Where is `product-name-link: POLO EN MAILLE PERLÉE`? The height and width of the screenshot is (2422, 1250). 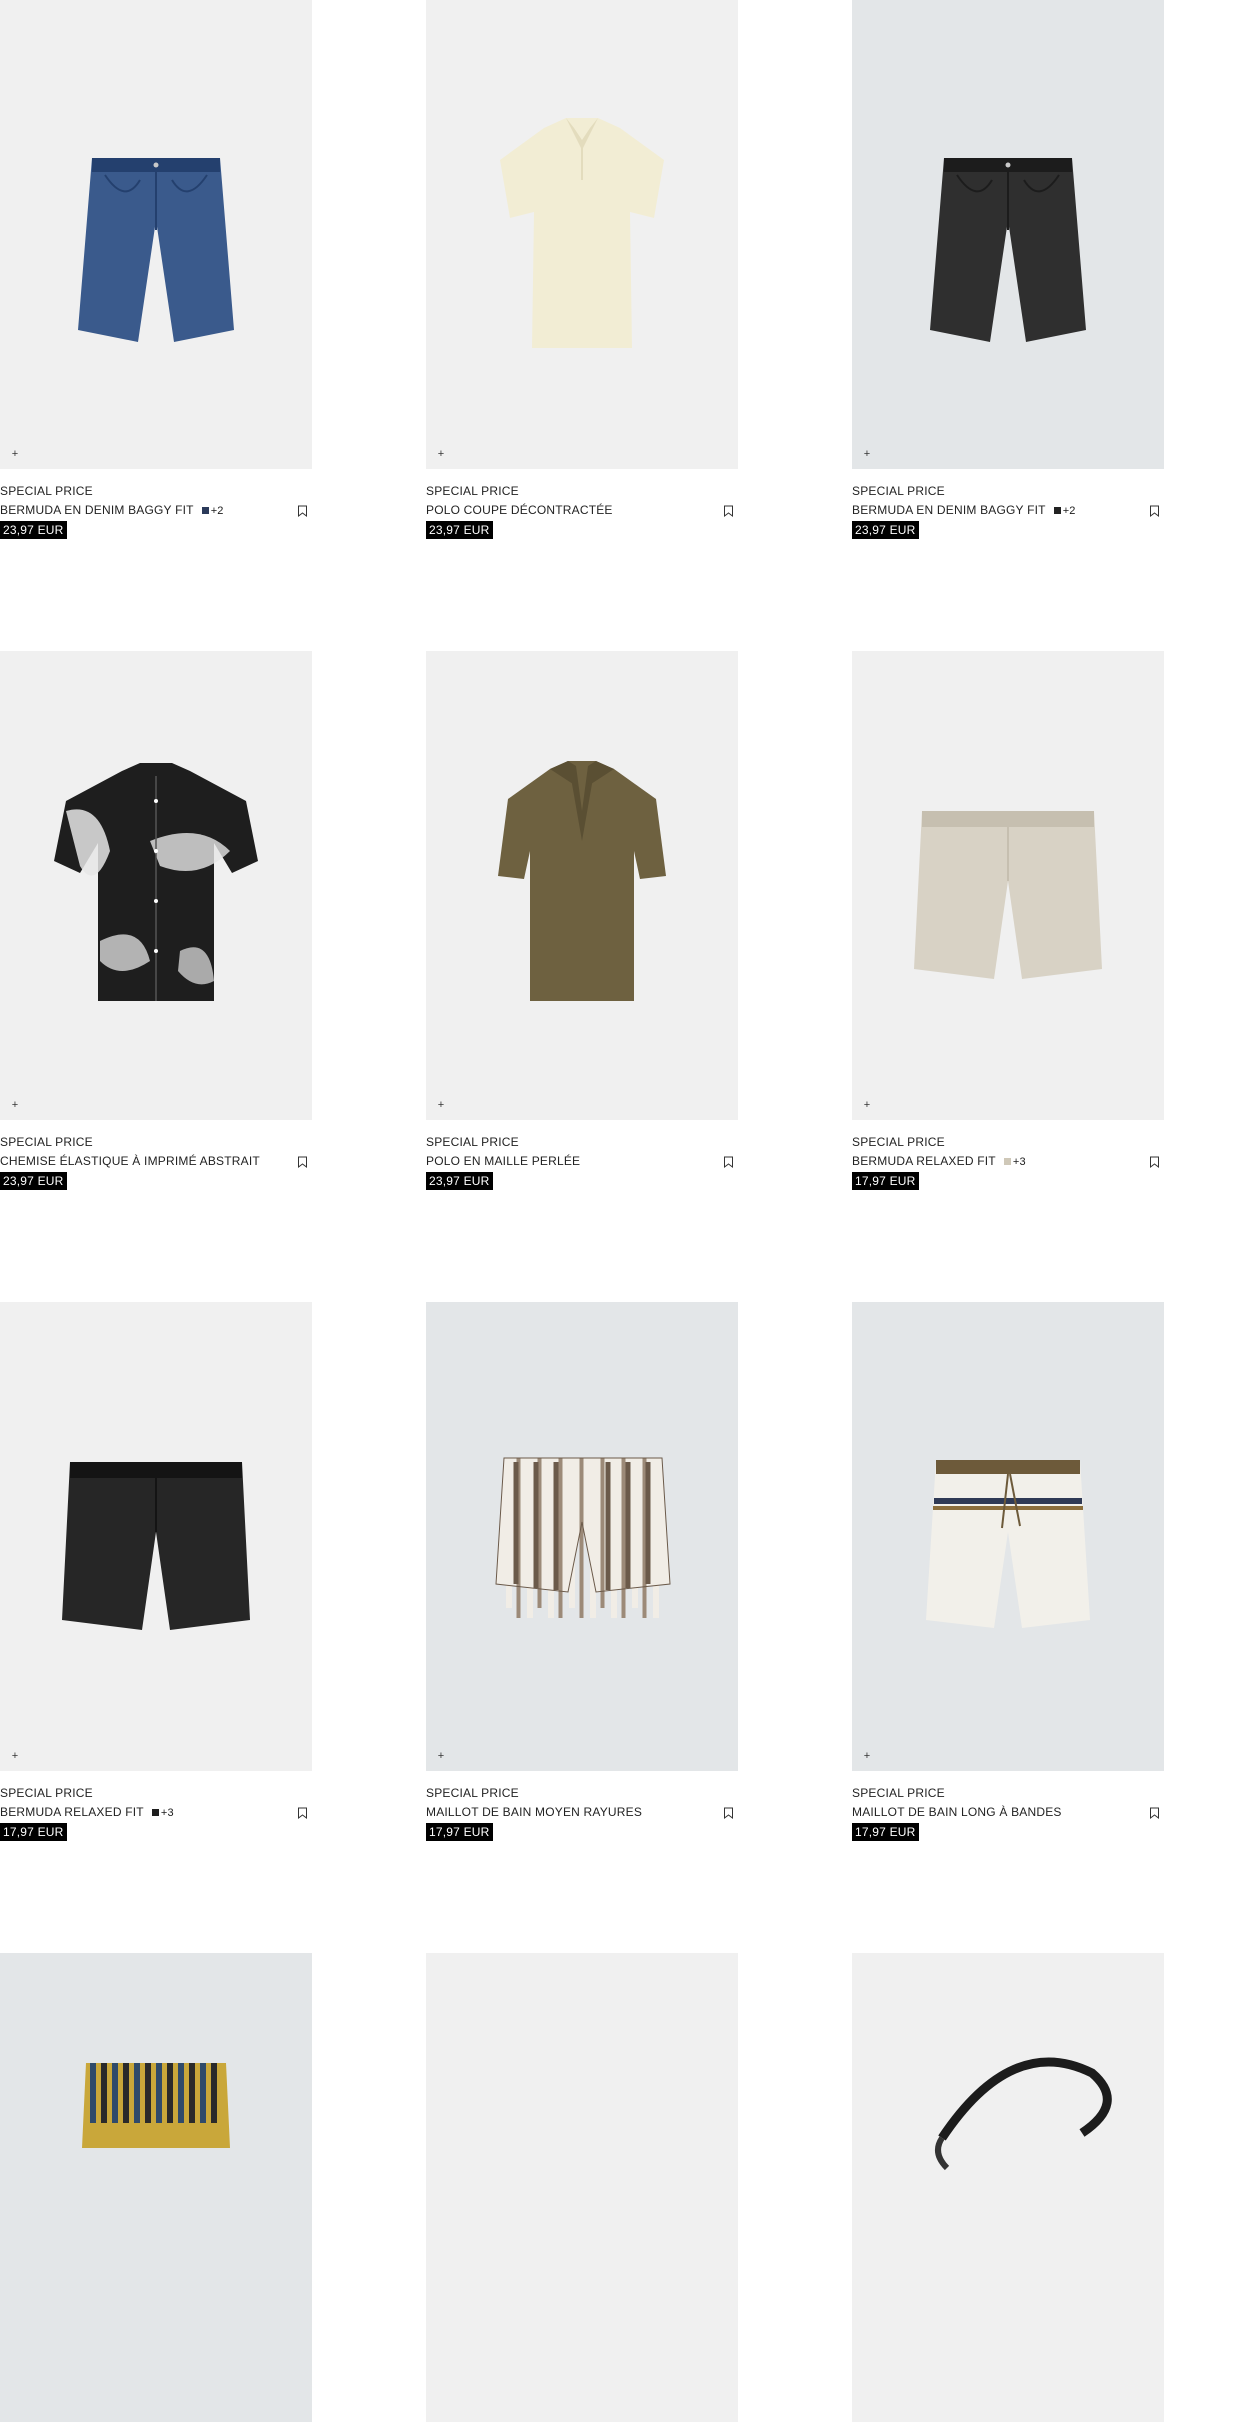
product-name-link: POLO EN MAILLE PERLÉE is located at coordinates (503, 1161).